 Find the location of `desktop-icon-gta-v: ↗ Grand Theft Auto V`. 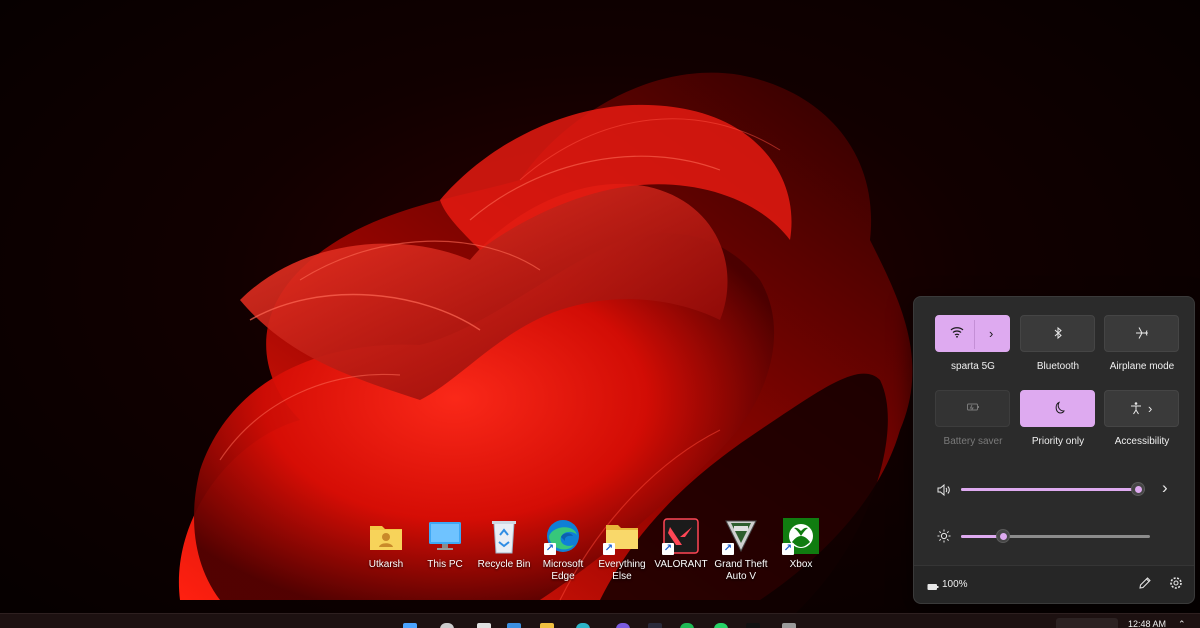

desktop-icon-gta-v: ↗ Grand Theft Auto V is located at coordinates (741, 550).